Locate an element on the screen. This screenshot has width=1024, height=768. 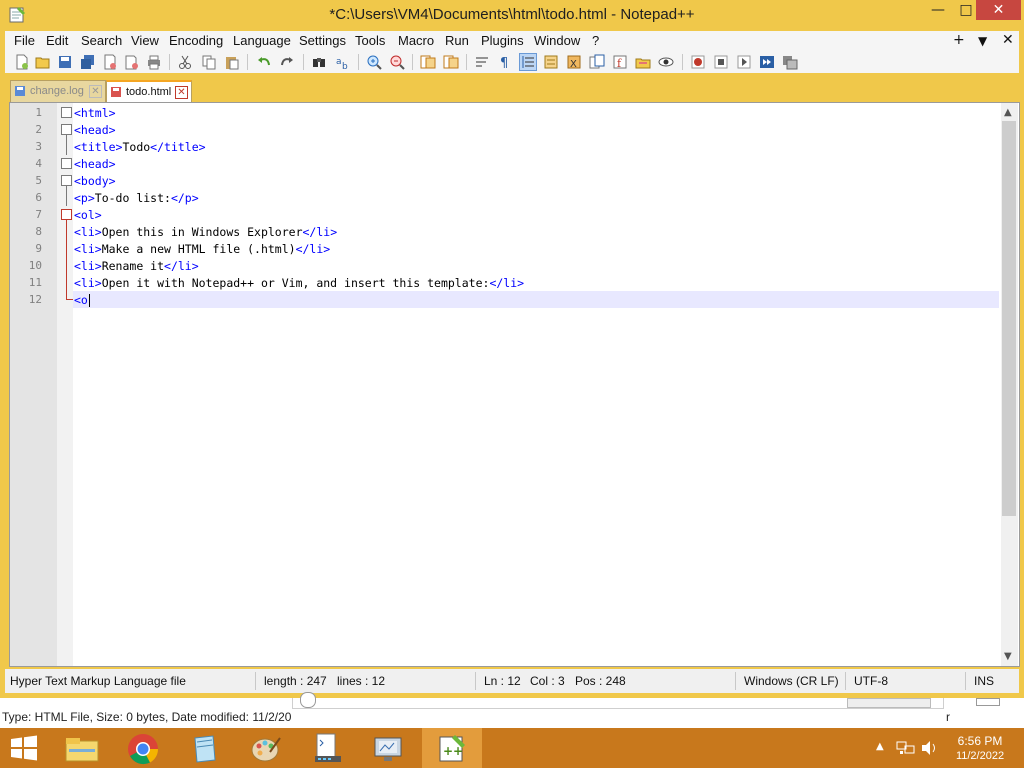
new-file-icon is located at coordinates (22, 62).